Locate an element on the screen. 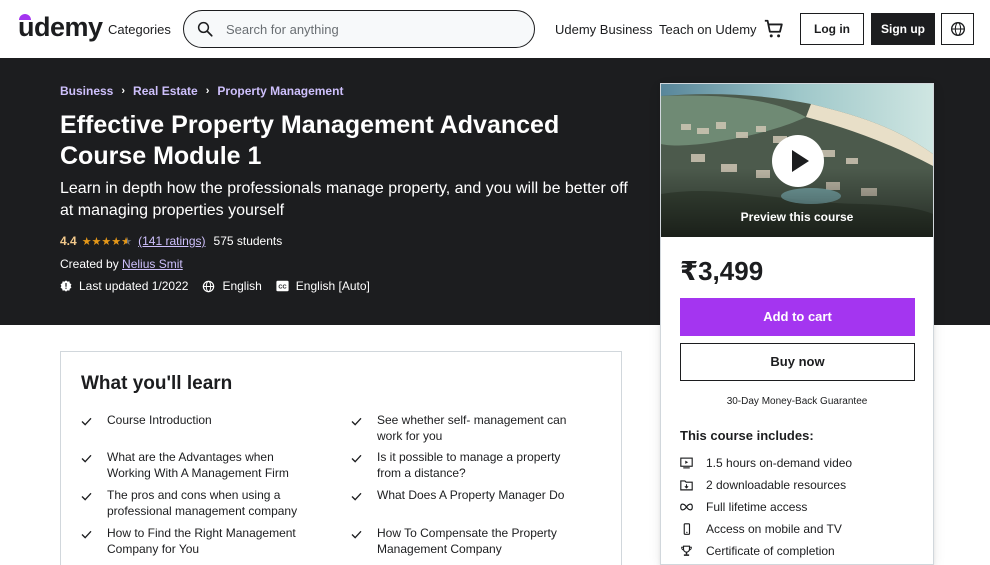 This screenshot has width=990, height=565. play-icon is located at coordinates (798, 161).